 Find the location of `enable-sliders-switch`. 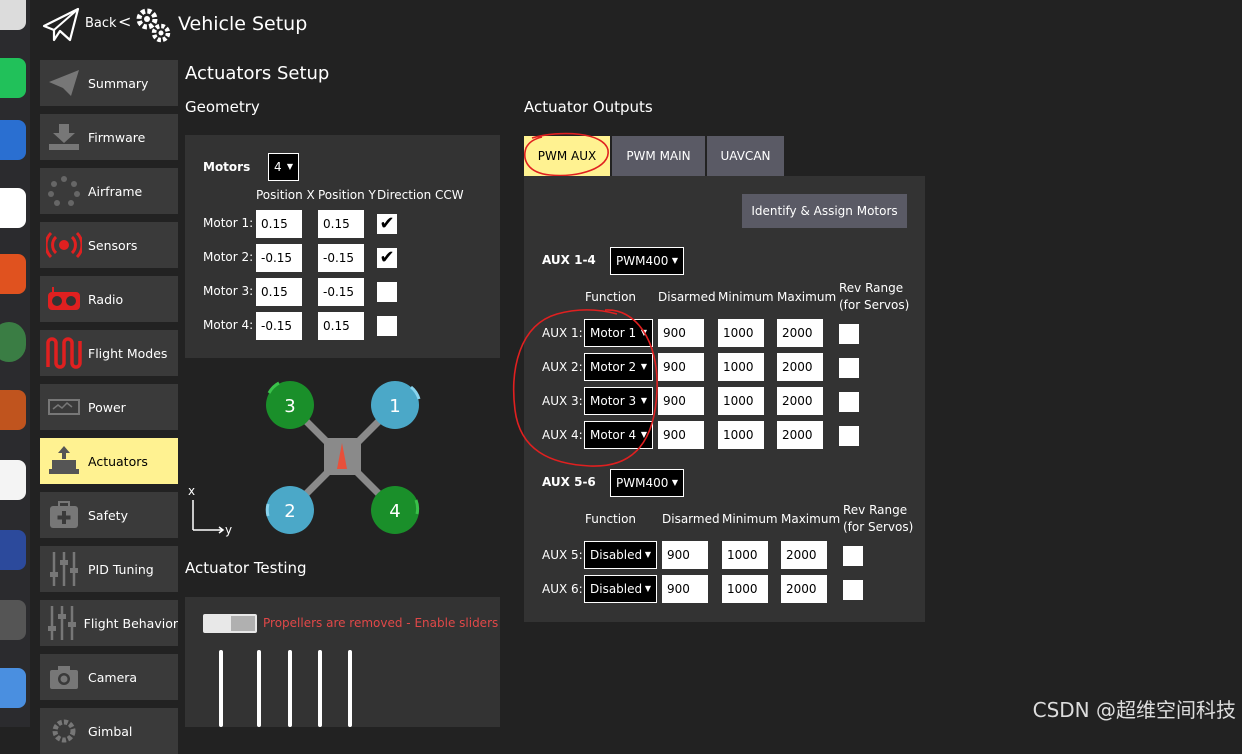

enable-sliders-switch is located at coordinates (230, 623).